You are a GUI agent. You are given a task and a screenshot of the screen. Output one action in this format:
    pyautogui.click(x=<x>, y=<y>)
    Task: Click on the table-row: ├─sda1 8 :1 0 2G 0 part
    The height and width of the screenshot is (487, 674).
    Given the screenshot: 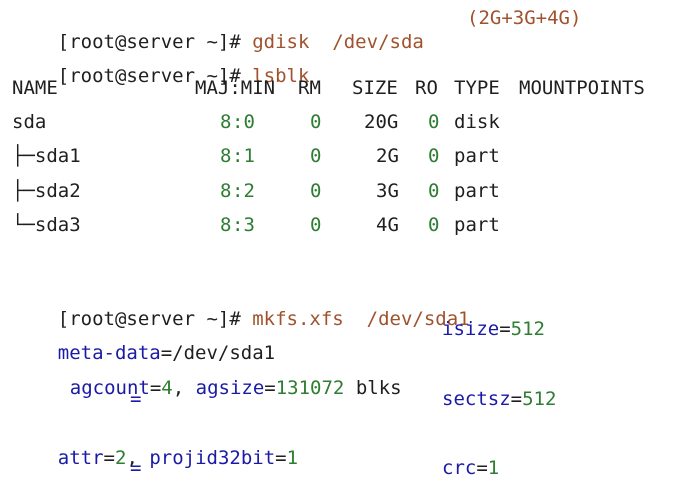 What is the action you would take?
    pyautogui.click(x=342, y=156)
    